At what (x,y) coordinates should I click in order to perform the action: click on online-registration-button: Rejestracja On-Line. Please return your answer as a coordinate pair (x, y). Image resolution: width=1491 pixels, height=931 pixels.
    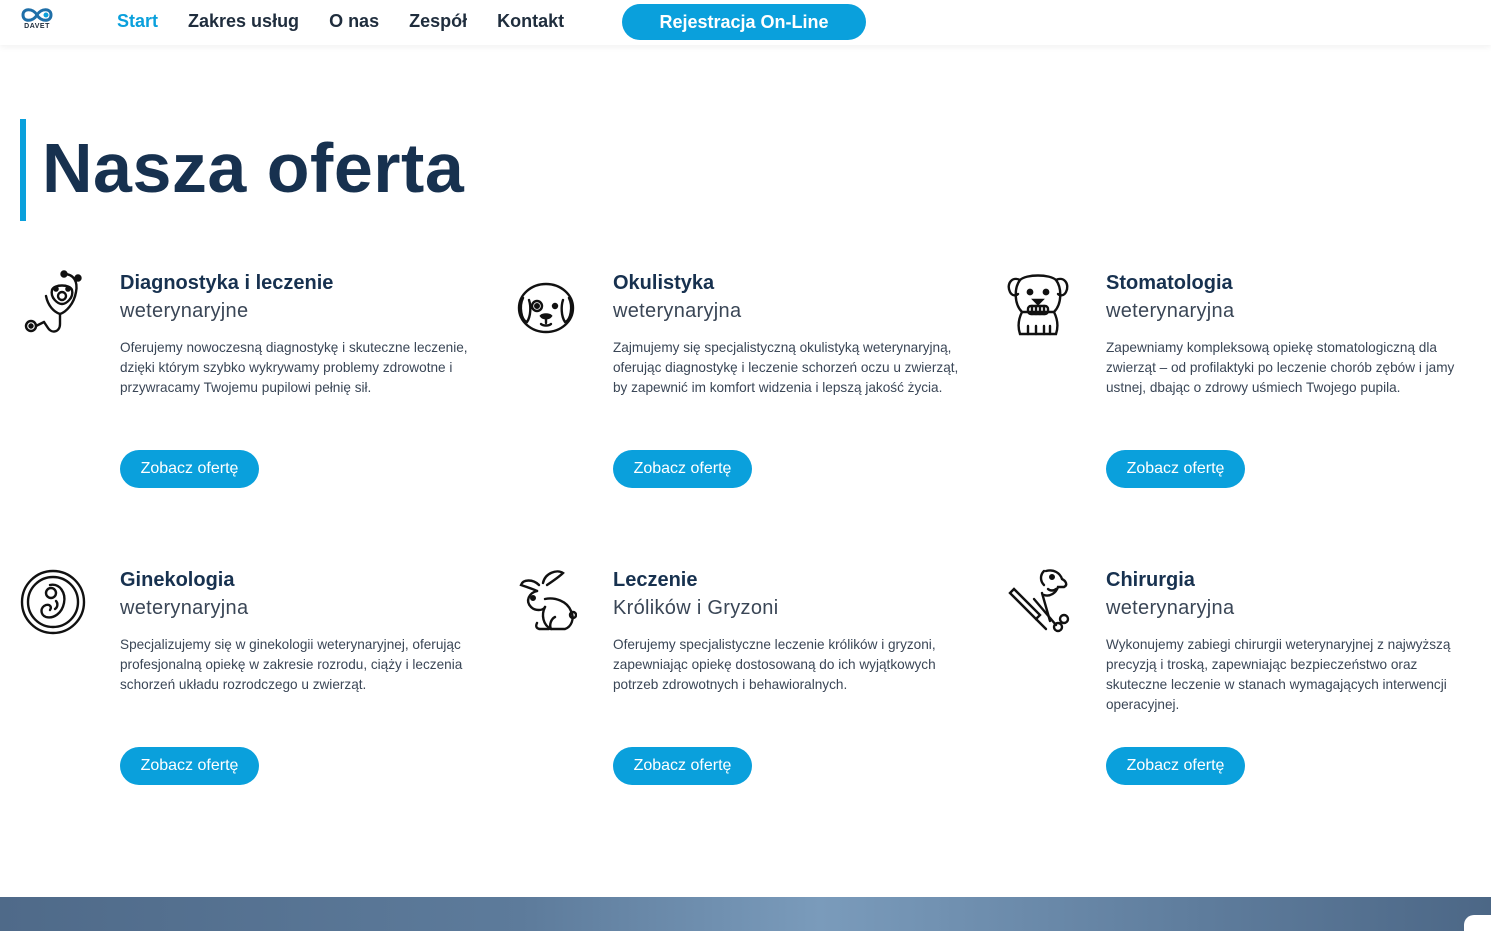
    Looking at the image, I should click on (744, 22).